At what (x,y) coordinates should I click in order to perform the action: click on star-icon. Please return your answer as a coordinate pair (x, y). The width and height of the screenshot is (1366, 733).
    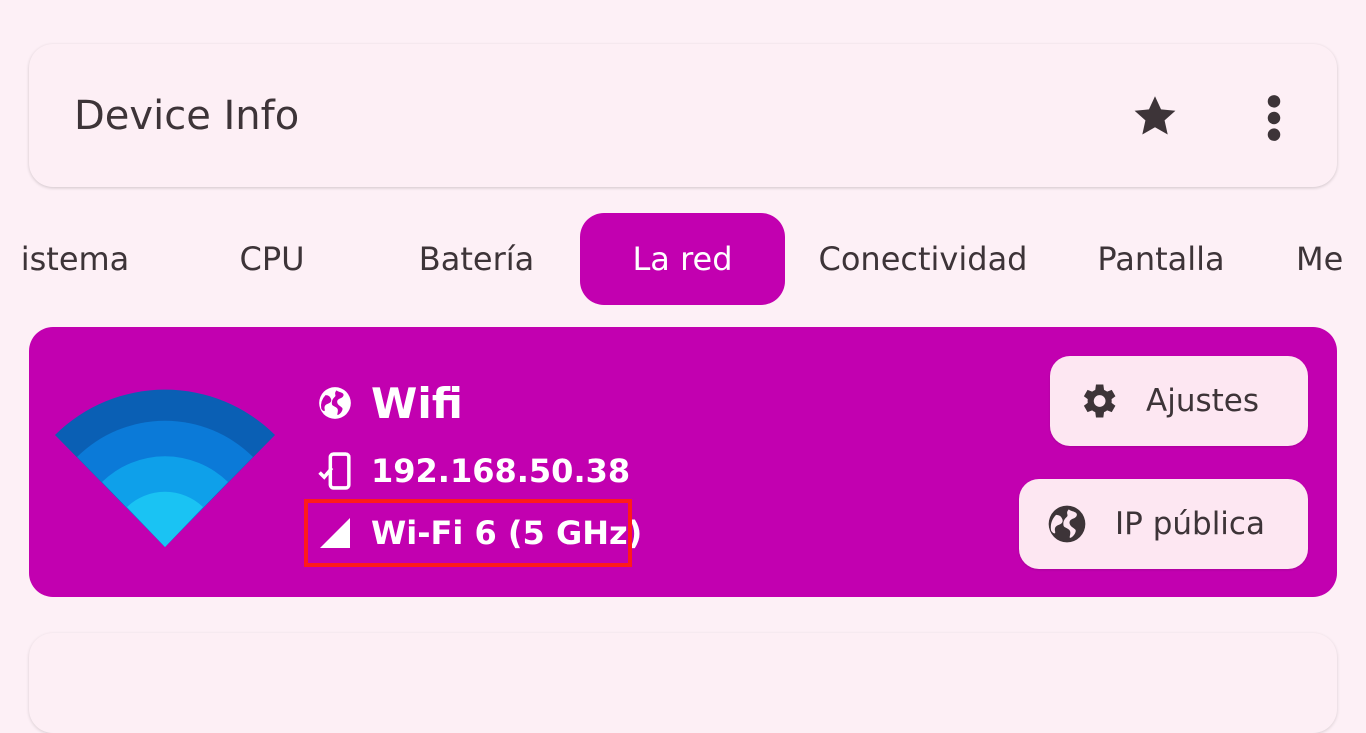
    Looking at the image, I should click on (1155, 115).